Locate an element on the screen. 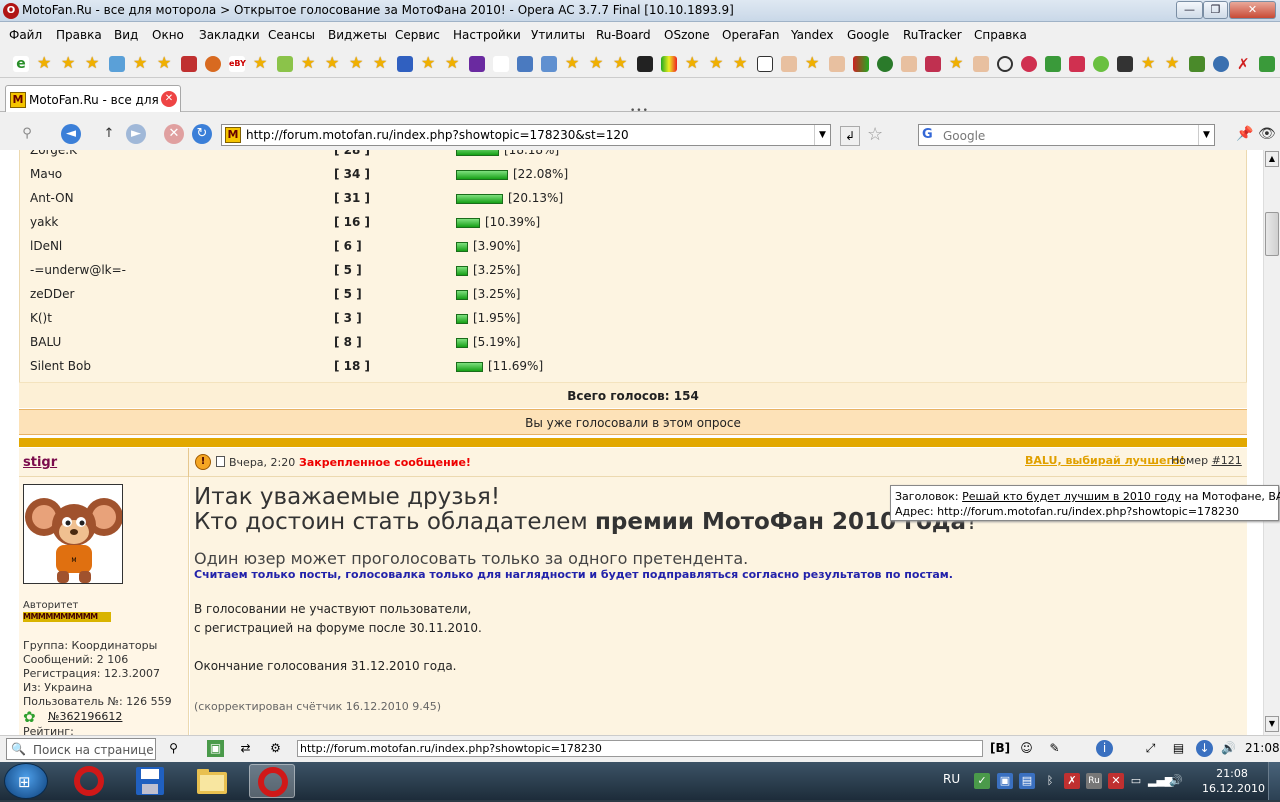  search-field: G Google ▼ is located at coordinates (1066, 135).